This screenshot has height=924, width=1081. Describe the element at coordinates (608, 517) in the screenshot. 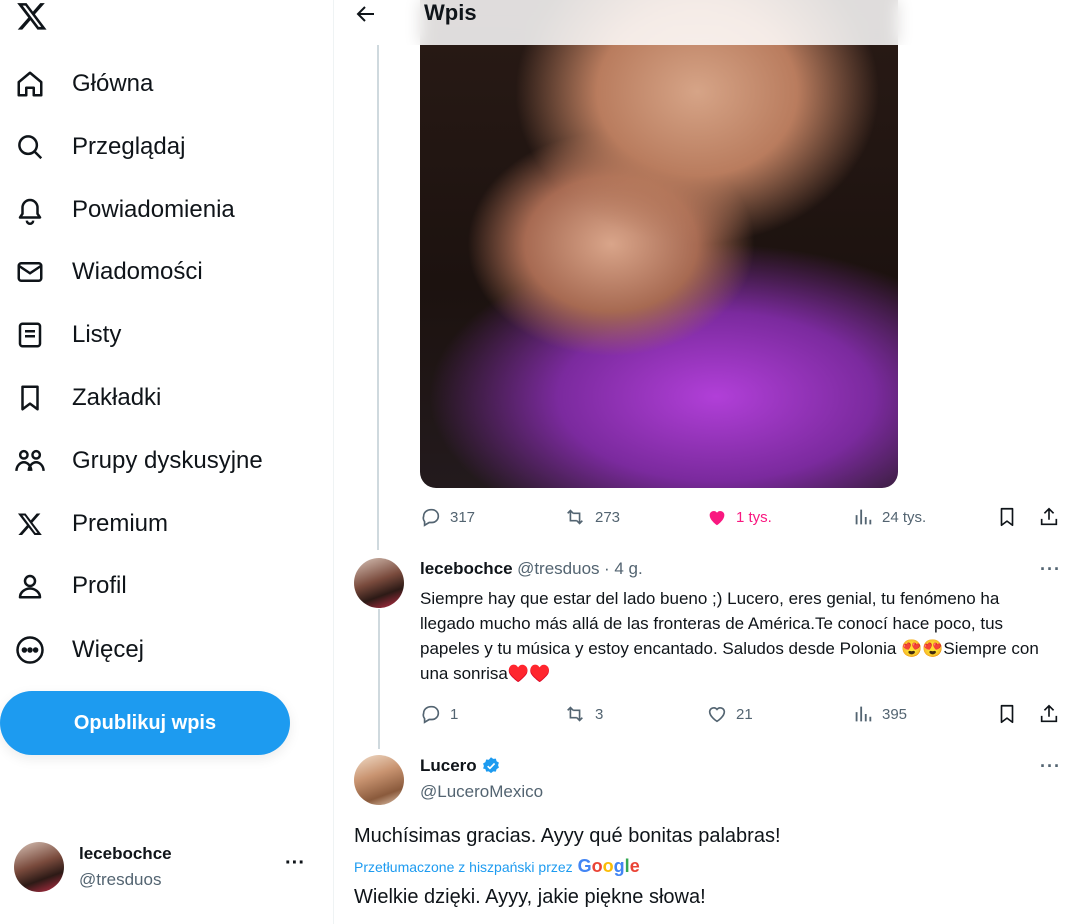

I see `repost-count: 273` at that location.